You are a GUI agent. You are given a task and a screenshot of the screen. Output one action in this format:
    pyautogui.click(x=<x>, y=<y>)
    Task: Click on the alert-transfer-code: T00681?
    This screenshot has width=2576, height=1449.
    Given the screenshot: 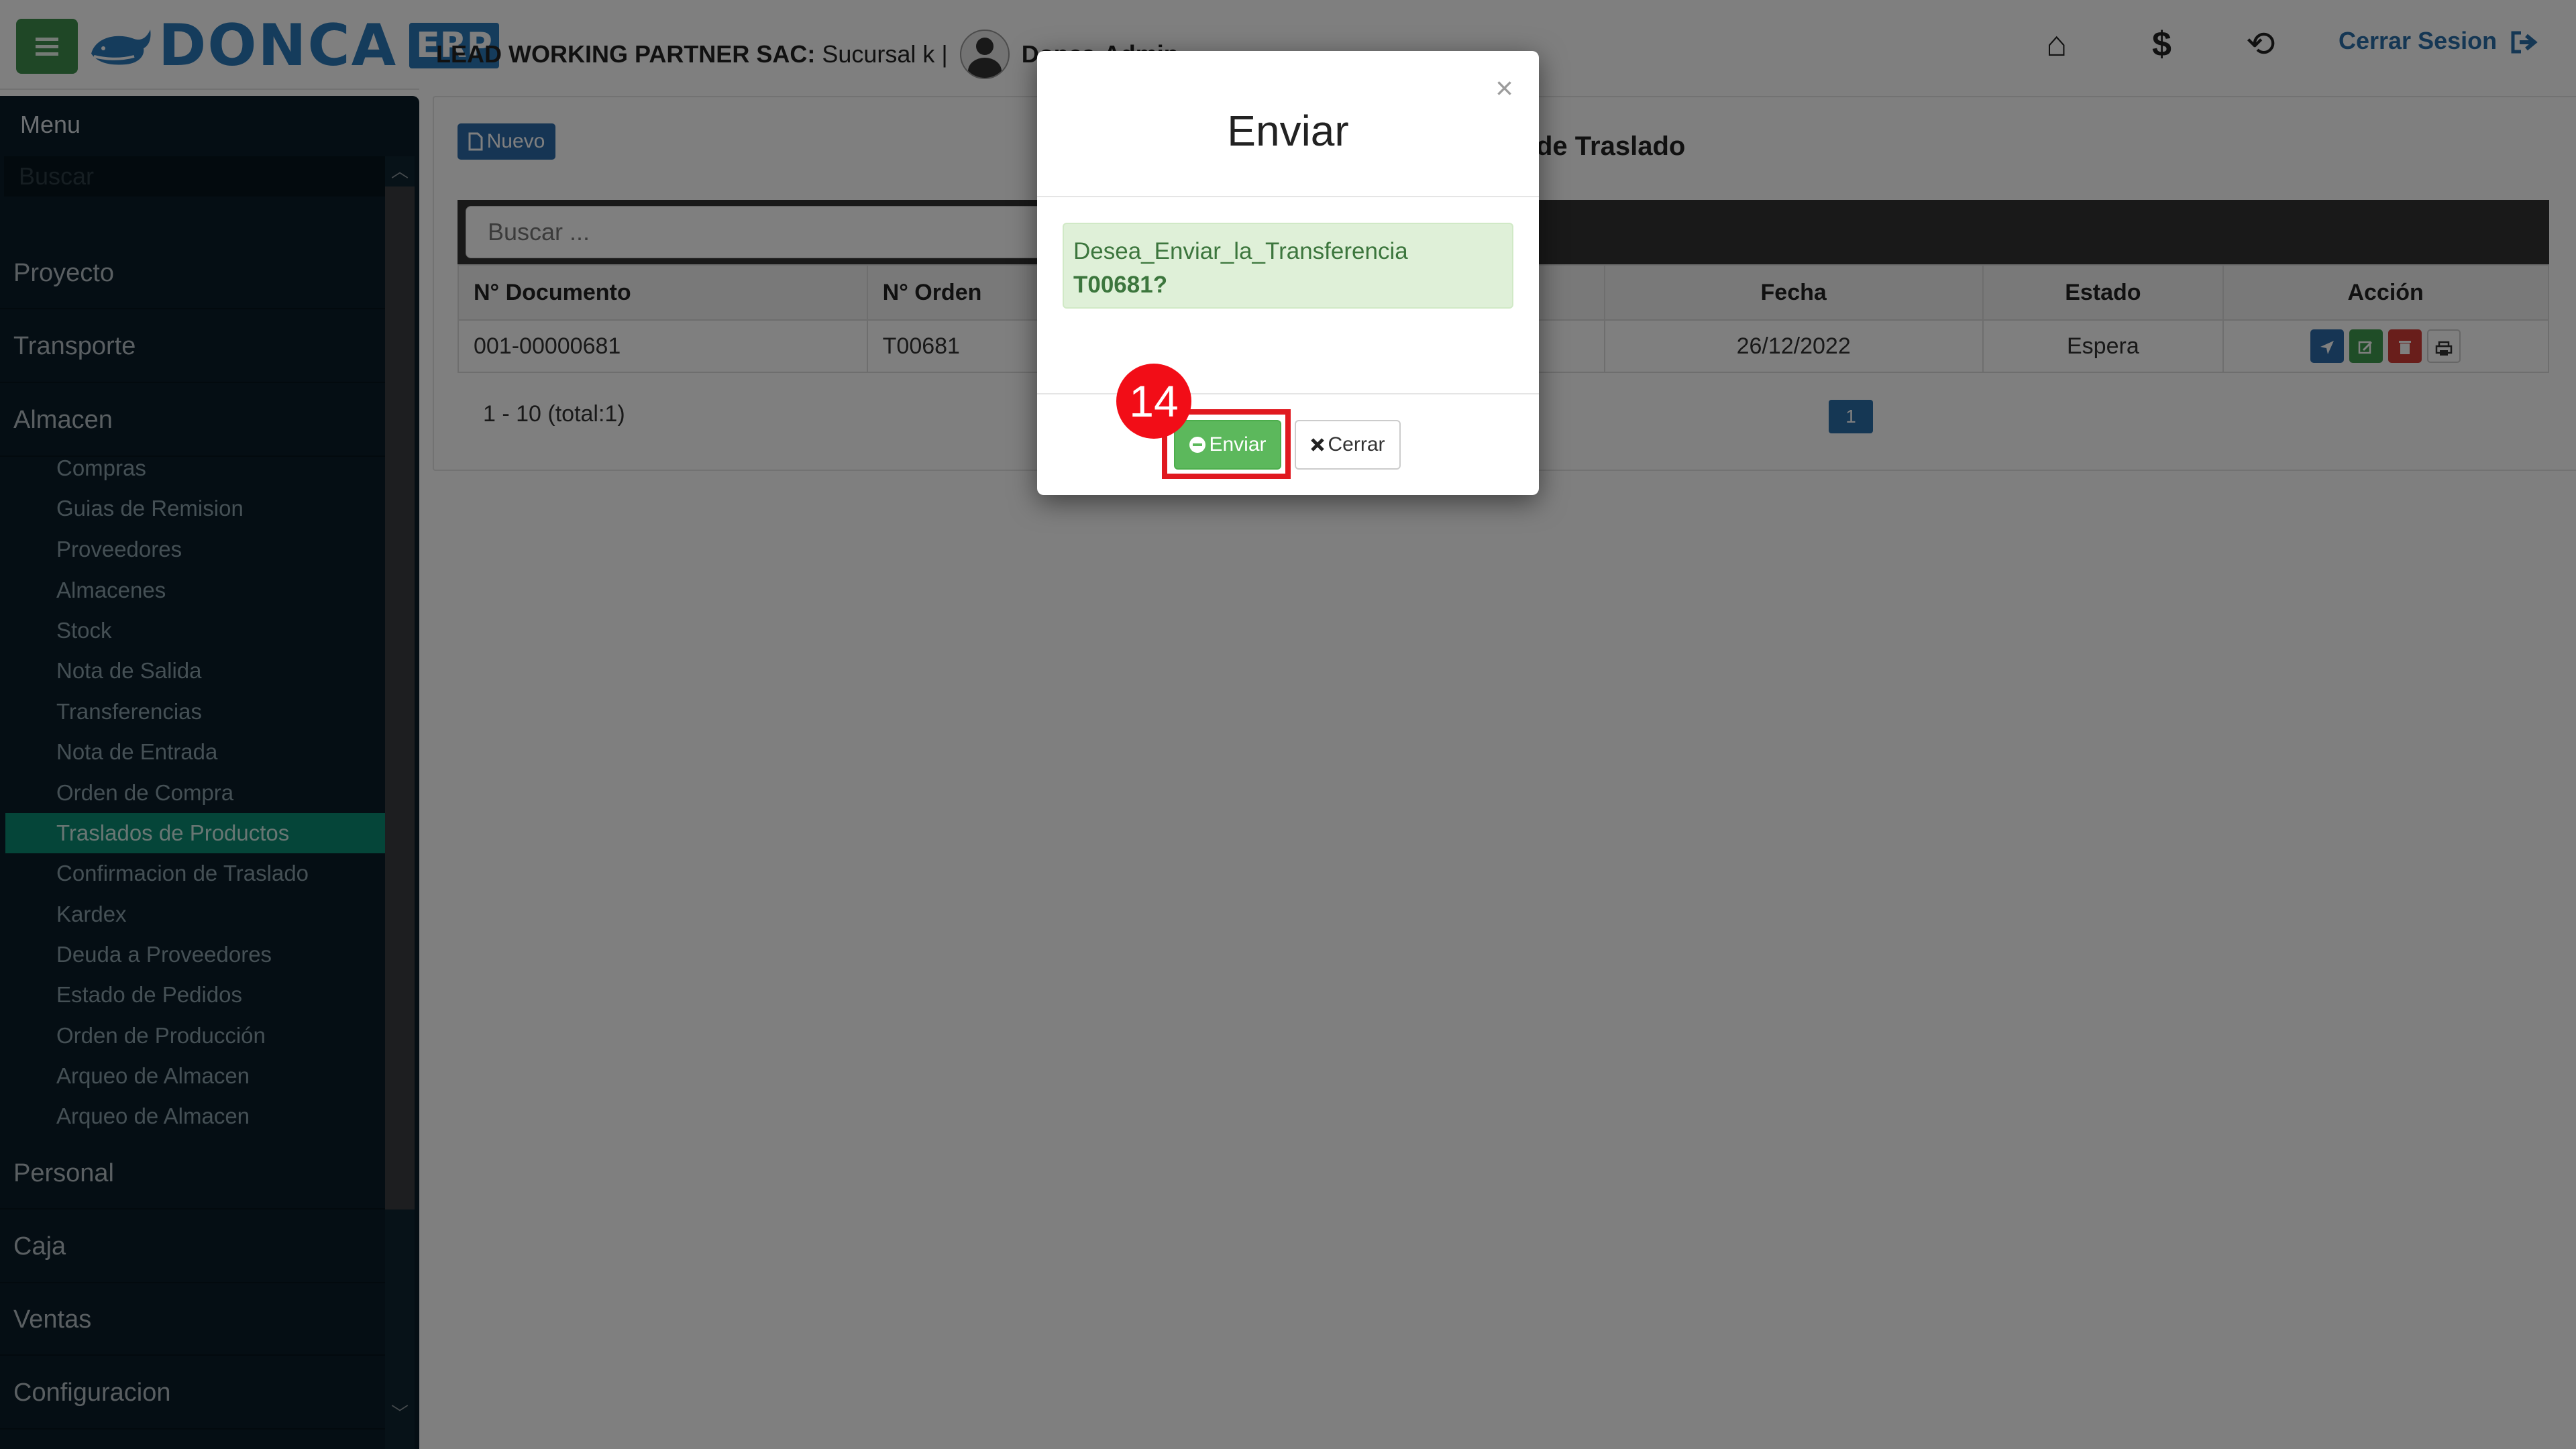 What is the action you would take?
    pyautogui.click(x=1120, y=285)
    